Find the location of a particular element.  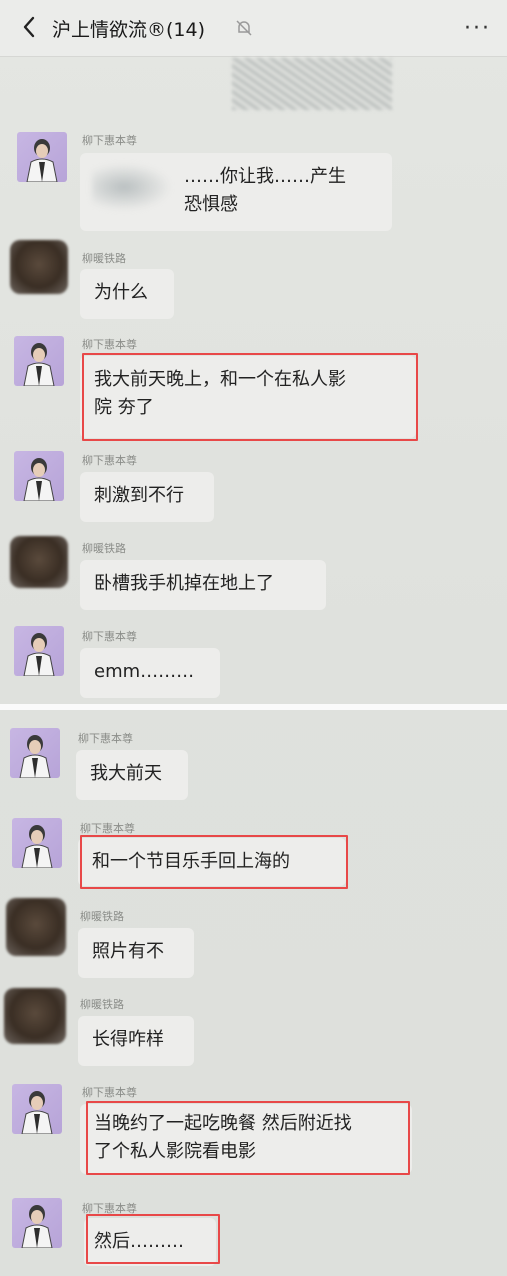

message-text: ……你让我……产生 恐惧感 is located at coordinates (265, 190).